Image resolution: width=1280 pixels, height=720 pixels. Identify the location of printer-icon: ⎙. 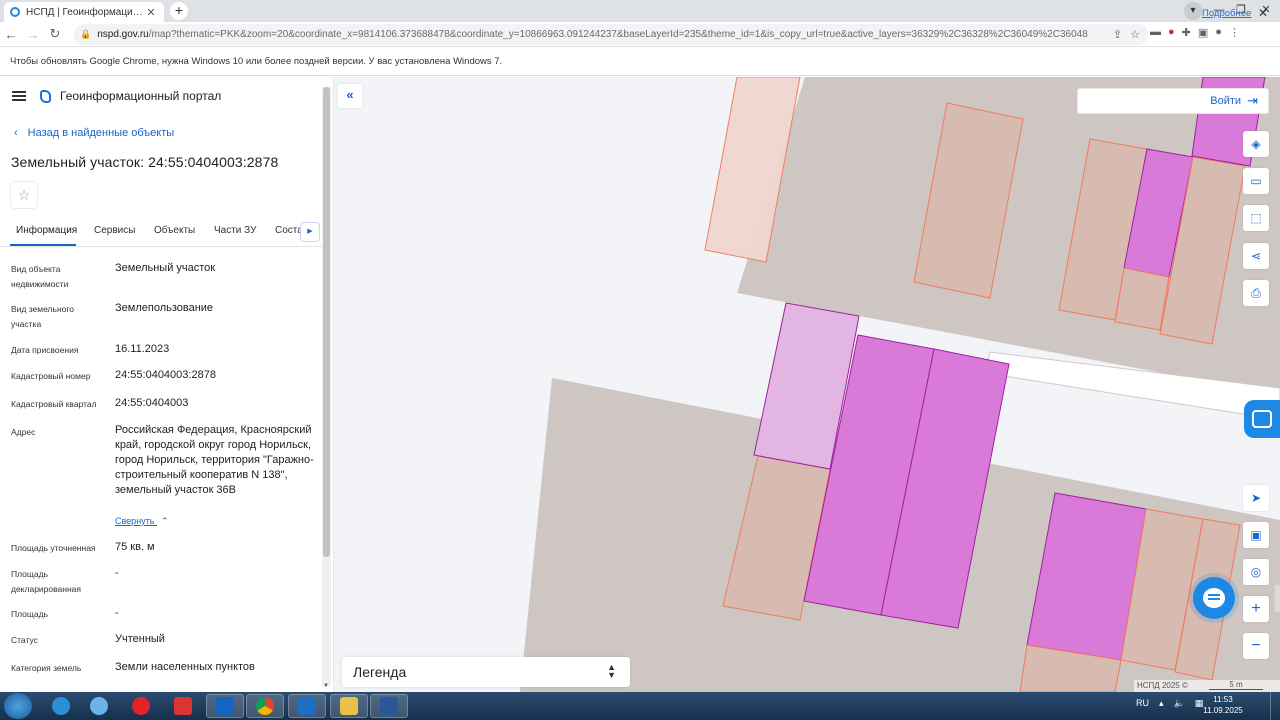
(1256, 293).